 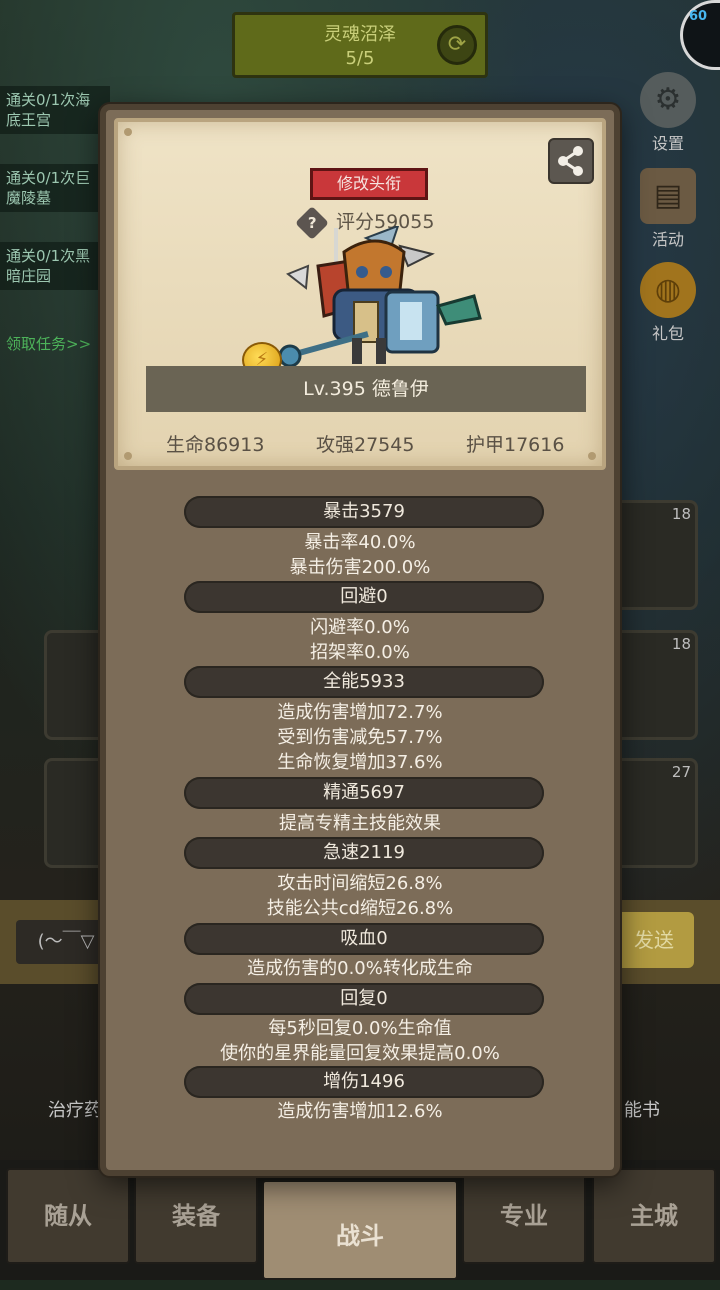 What do you see at coordinates (360, 1028) in the screenshot?
I see `attr-line: 每5秒回复0.0%生命值` at bounding box center [360, 1028].